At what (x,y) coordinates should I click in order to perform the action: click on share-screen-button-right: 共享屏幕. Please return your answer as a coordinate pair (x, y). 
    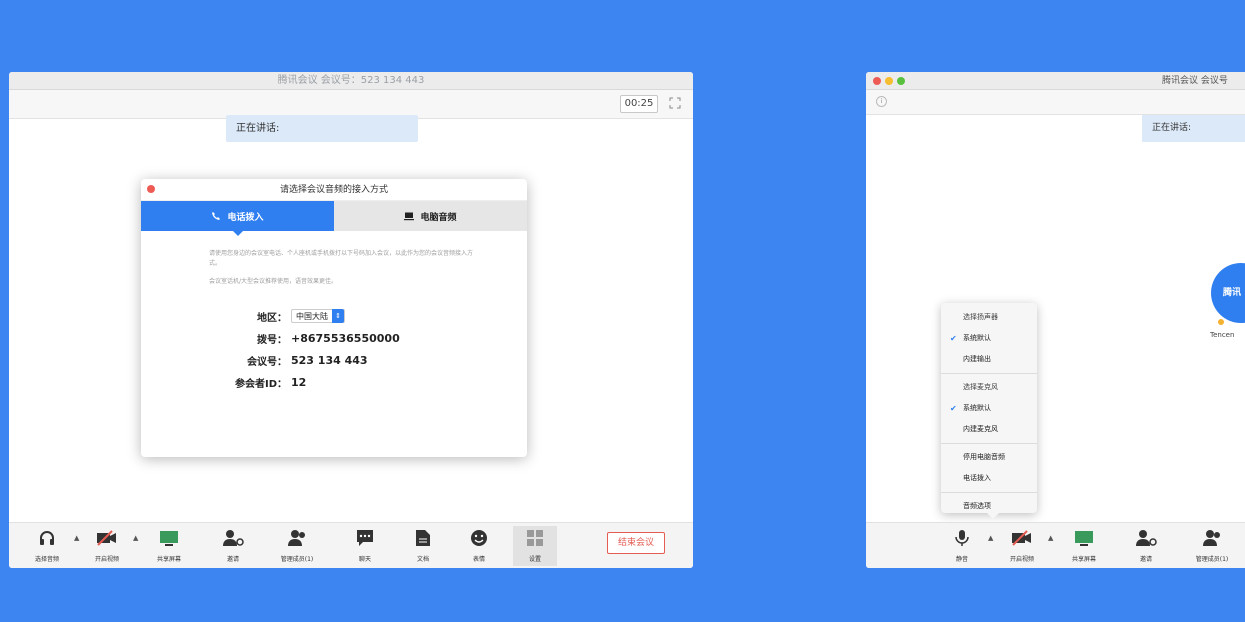
    Looking at the image, I should click on (1084, 545).